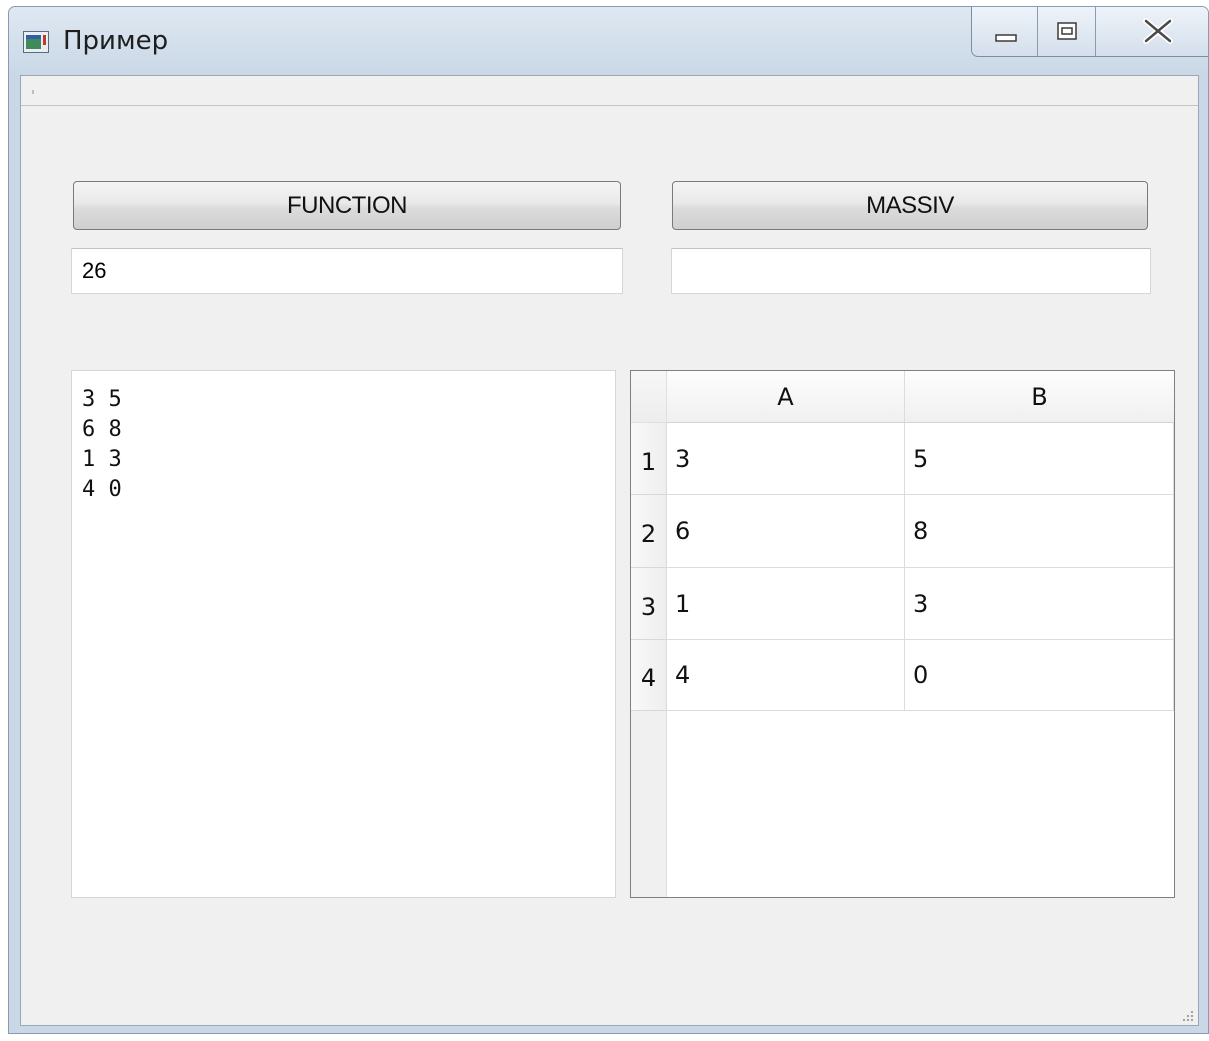 The width and height of the screenshot is (1209, 1041). Describe the element at coordinates (36, 42) in the screenshot. I see `app-window-icon` at that location.